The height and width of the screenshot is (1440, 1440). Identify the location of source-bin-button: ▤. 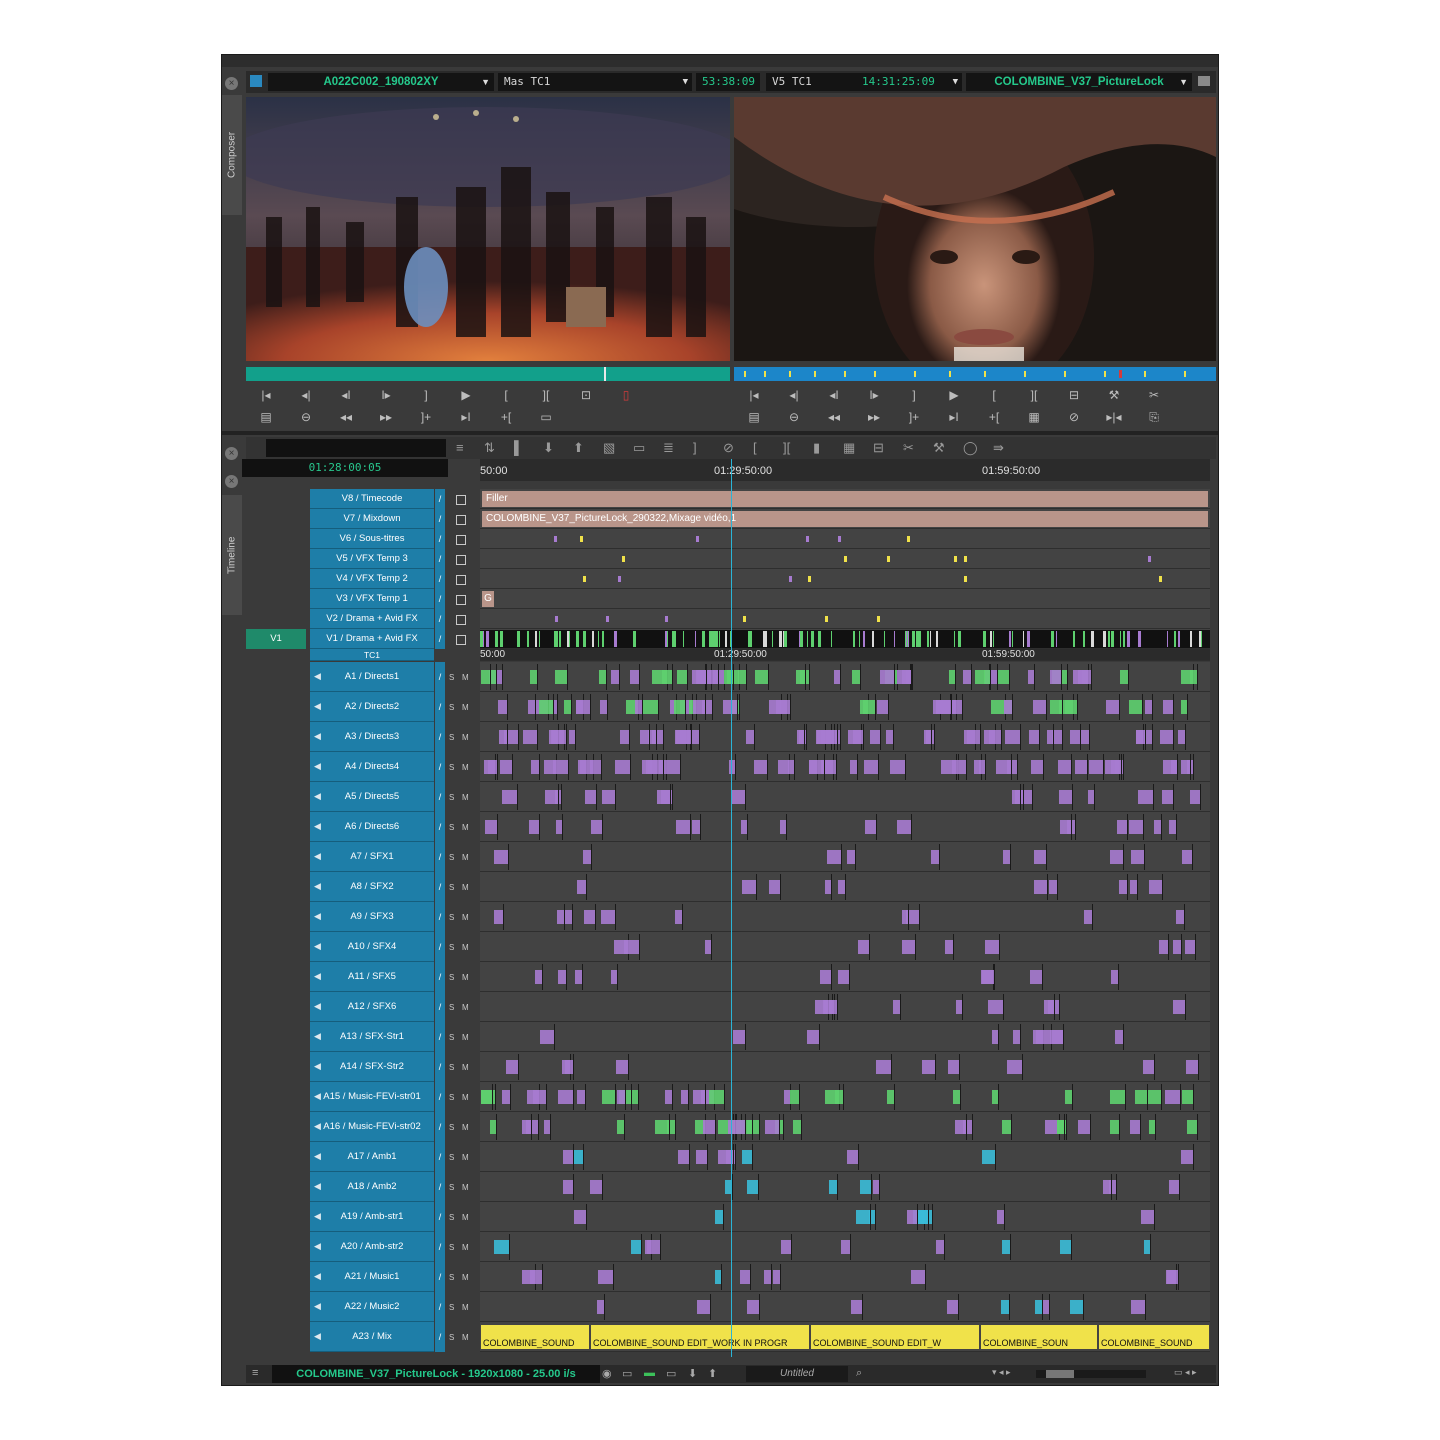
(266, 417).